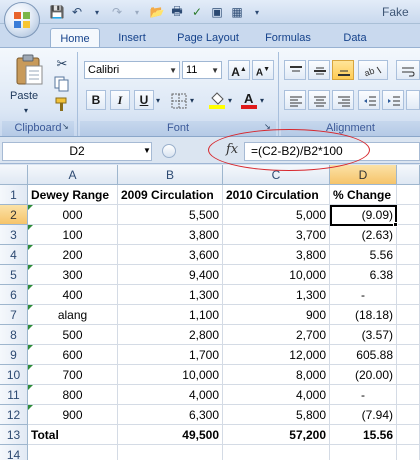  Describe the element at coordinates (170, 335) in the screenshot. I see `cell-b8: 2,800` at that location.